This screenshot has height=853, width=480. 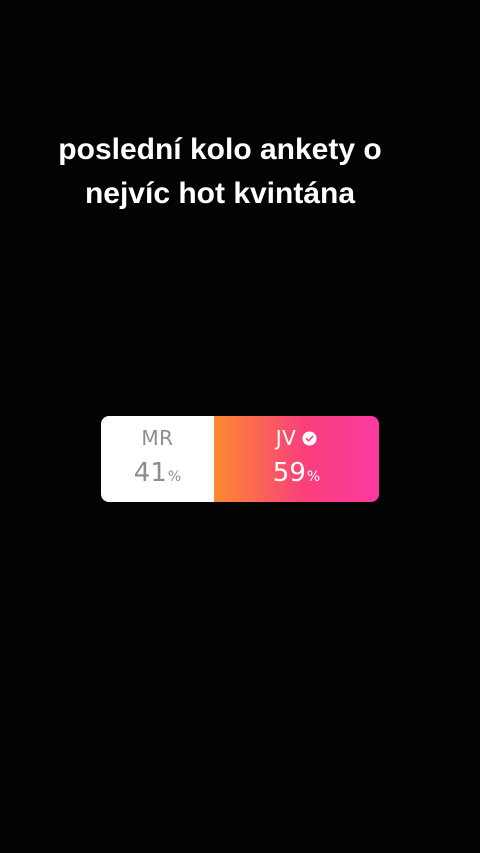 What do you see at coordinates (297, 438) in the screenshot?
I see `poll-option-label: JV` at bounding box center [297, 438].